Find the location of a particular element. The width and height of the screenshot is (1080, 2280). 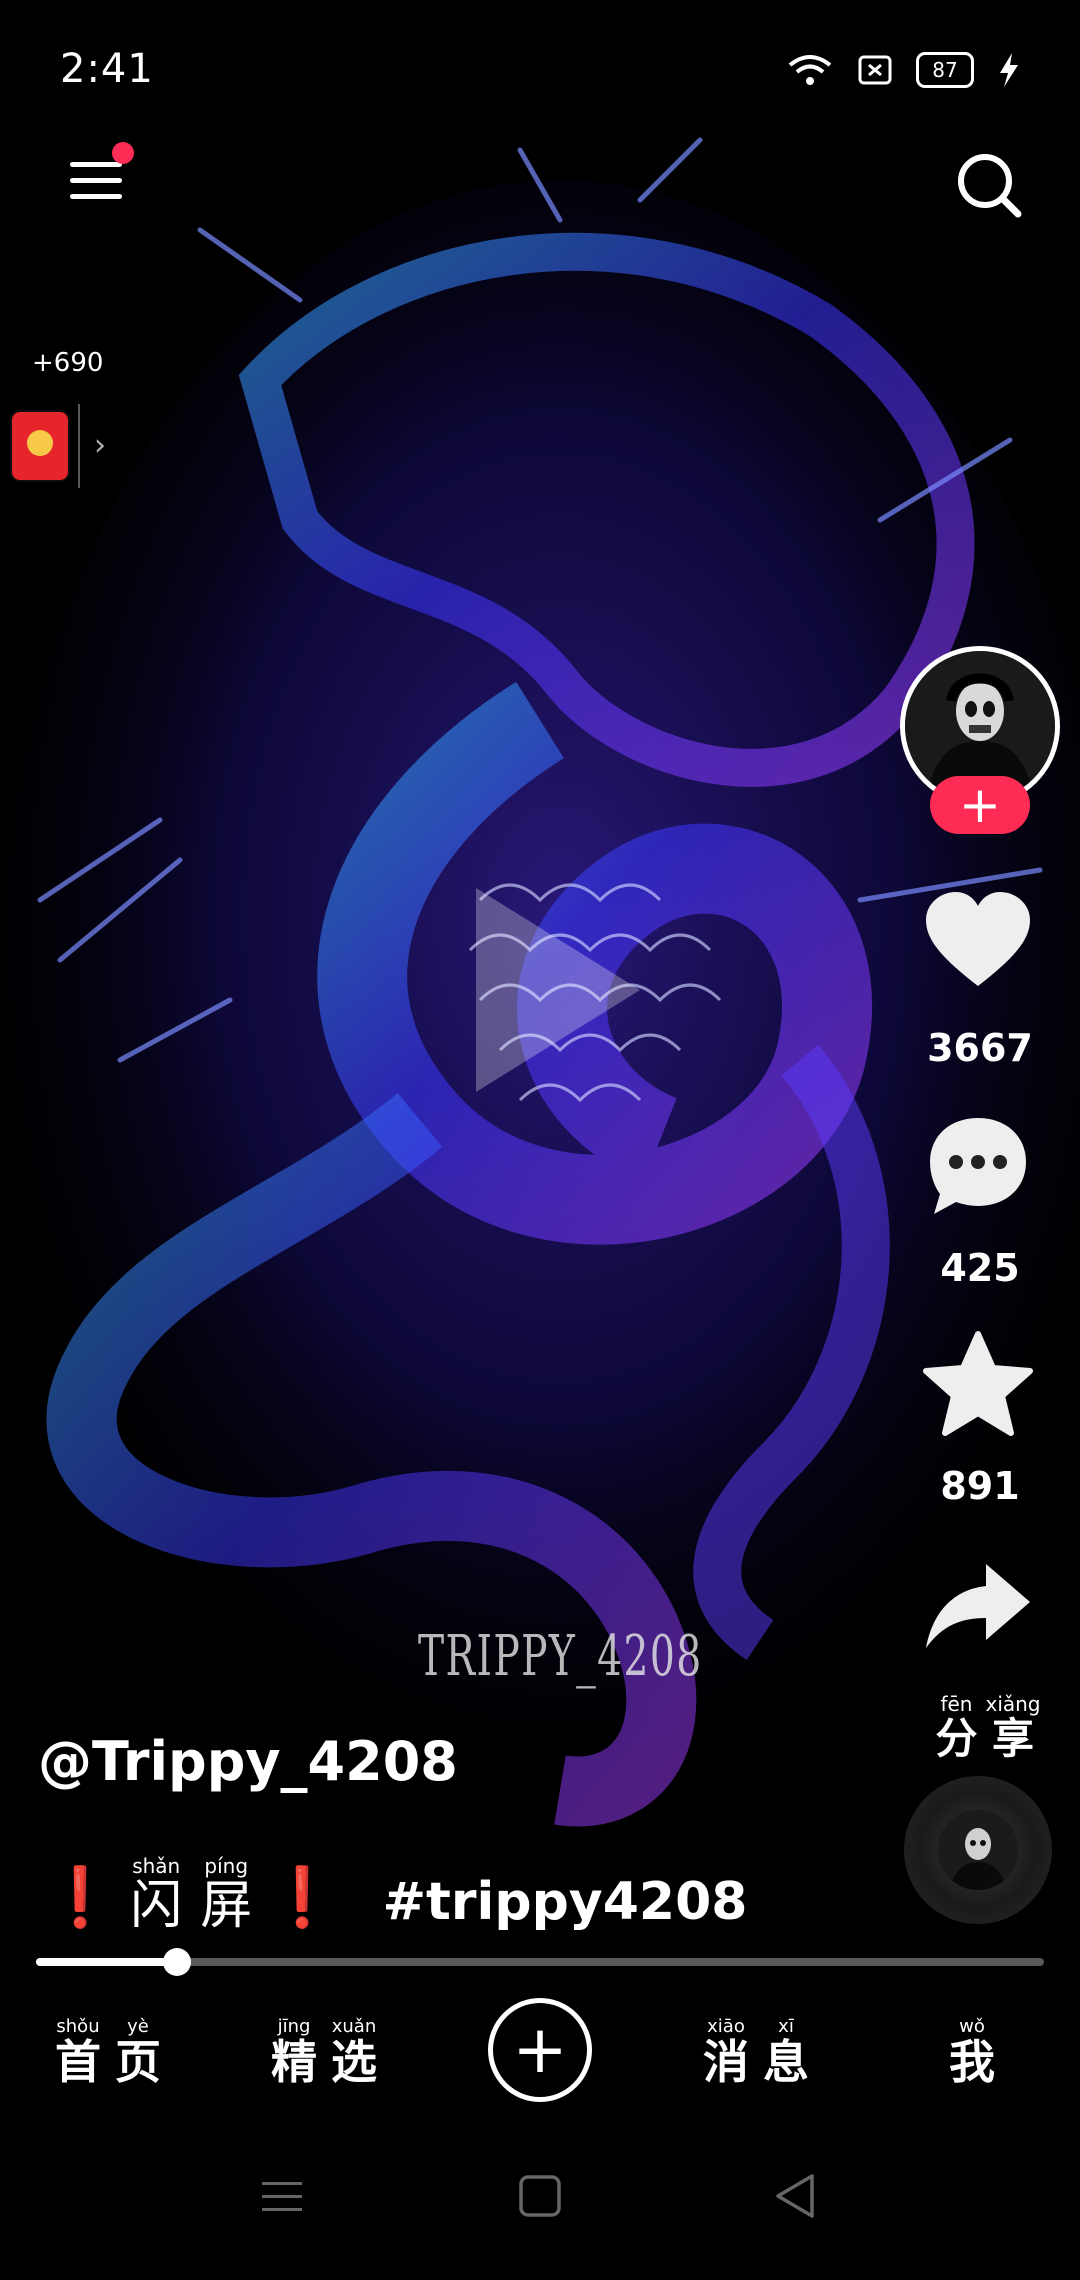

tab-messages: xiāo 消 xī 息 is located at coordinates (756, 2050).